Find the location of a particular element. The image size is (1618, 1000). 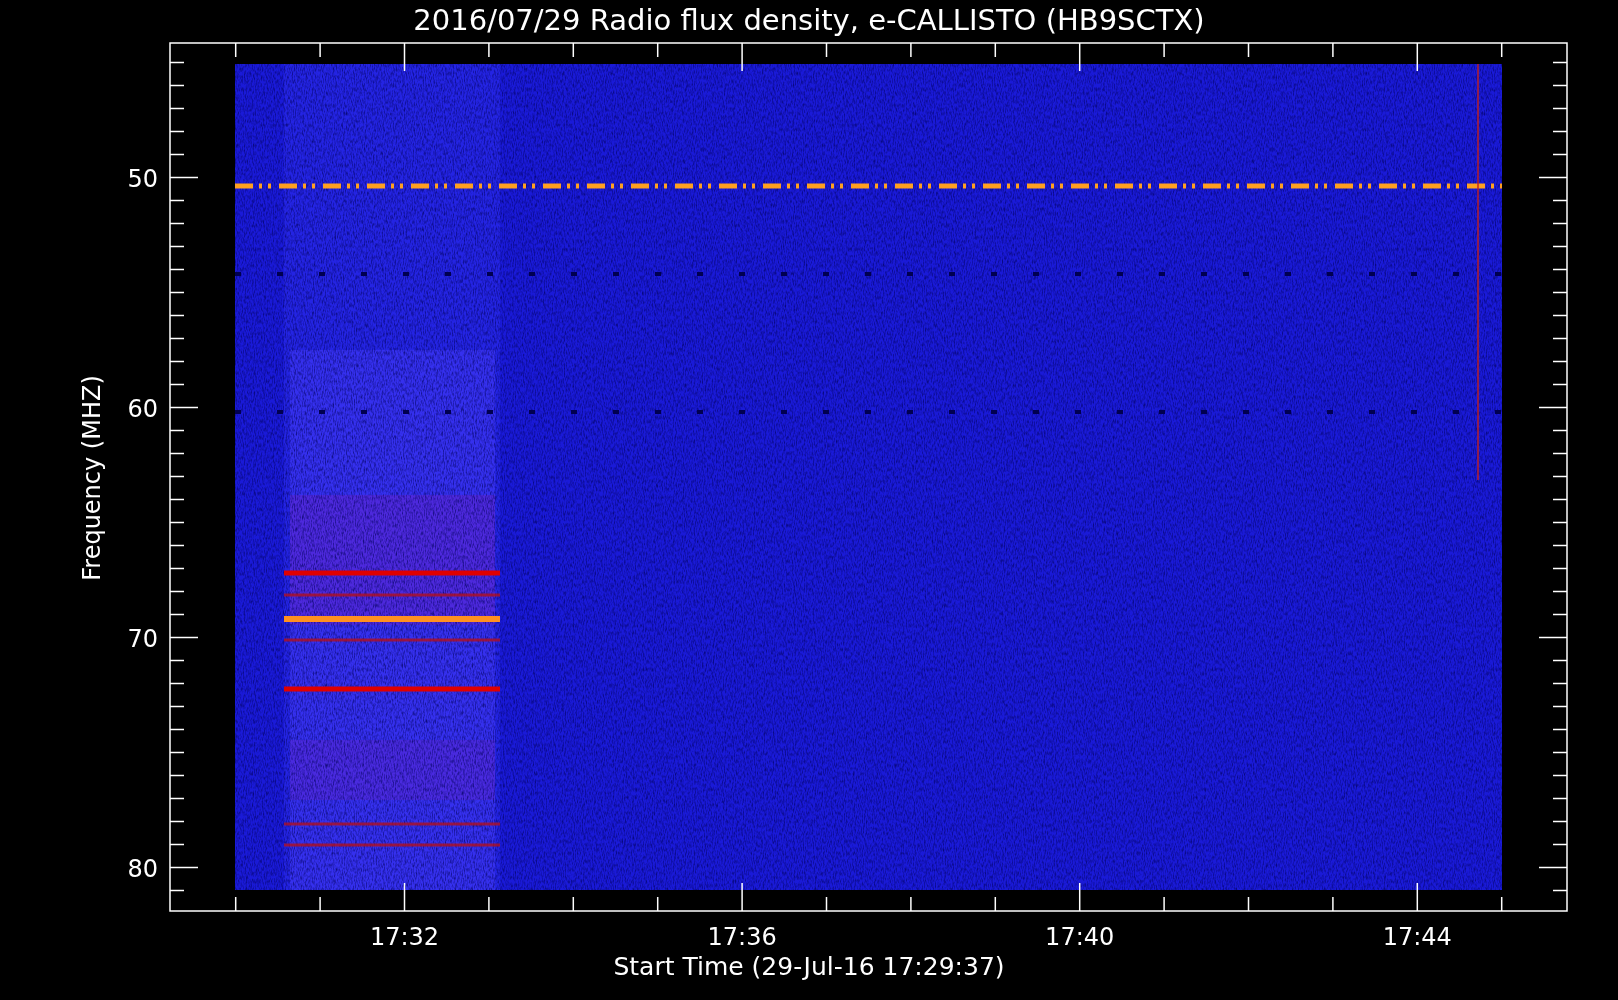

tick-label: 17:32 is located at coordinates (404, 937).